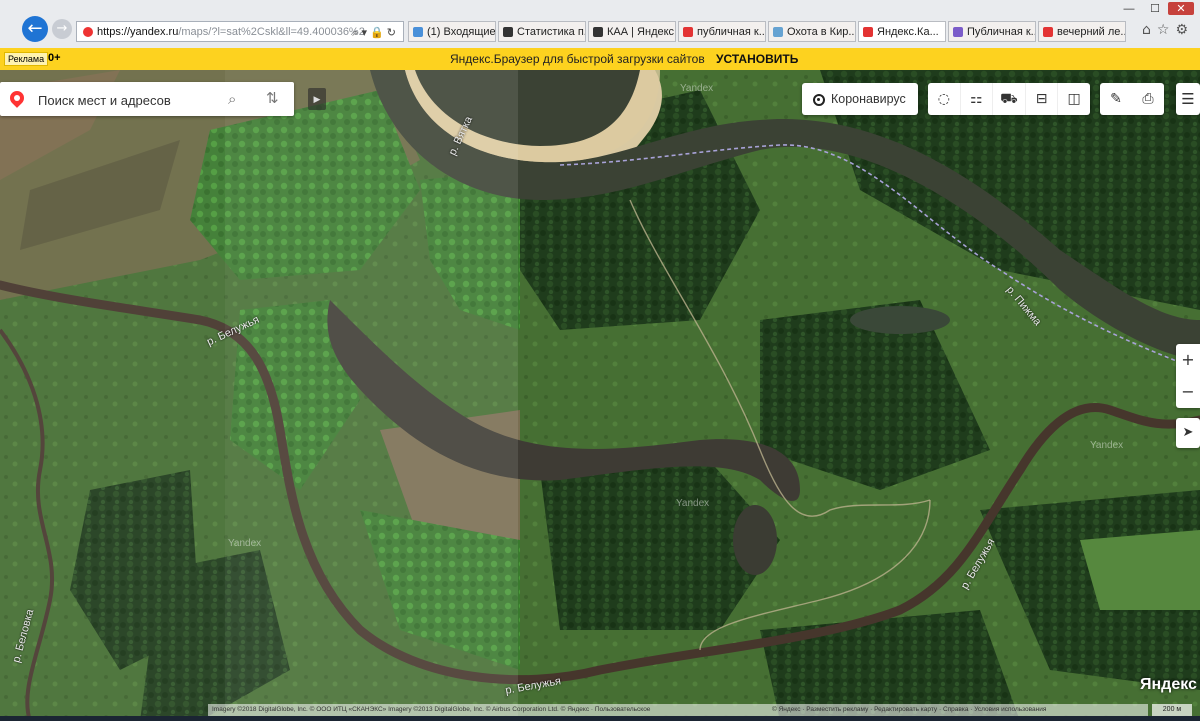 Image resolution: width=1200 pixels, height=721 pixels. I want to click on settings-gear-icon: ⚙, so click(1184, 30).